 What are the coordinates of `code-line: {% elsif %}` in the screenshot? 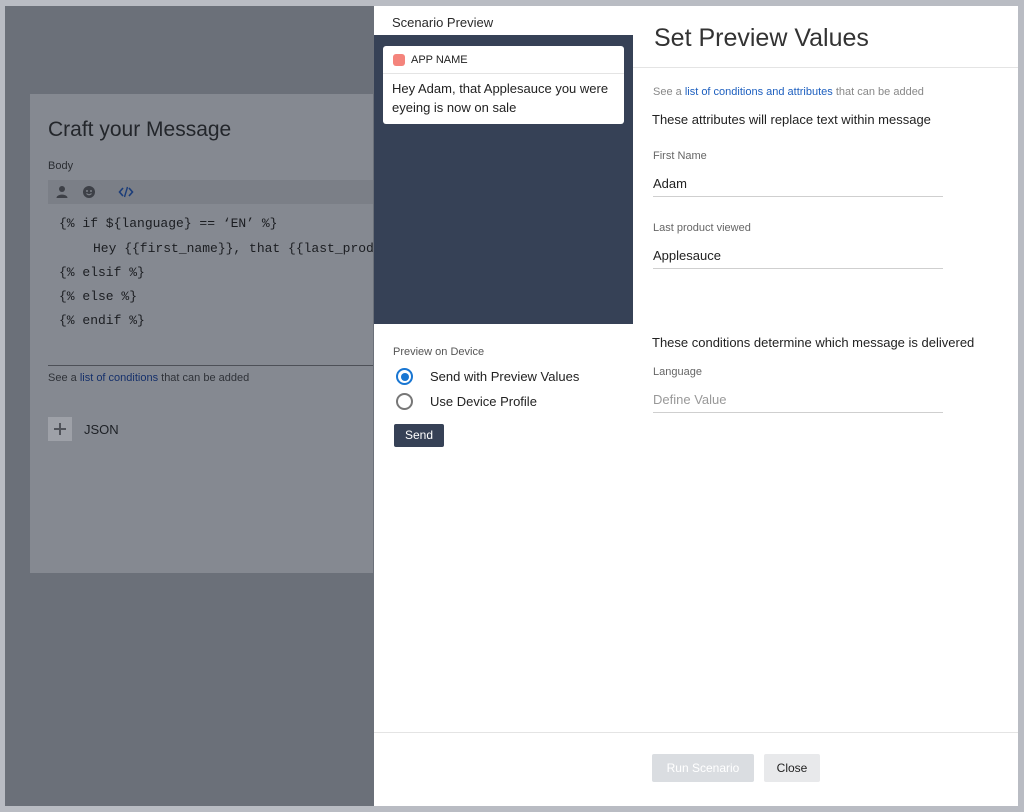 It's located at (102, 272).